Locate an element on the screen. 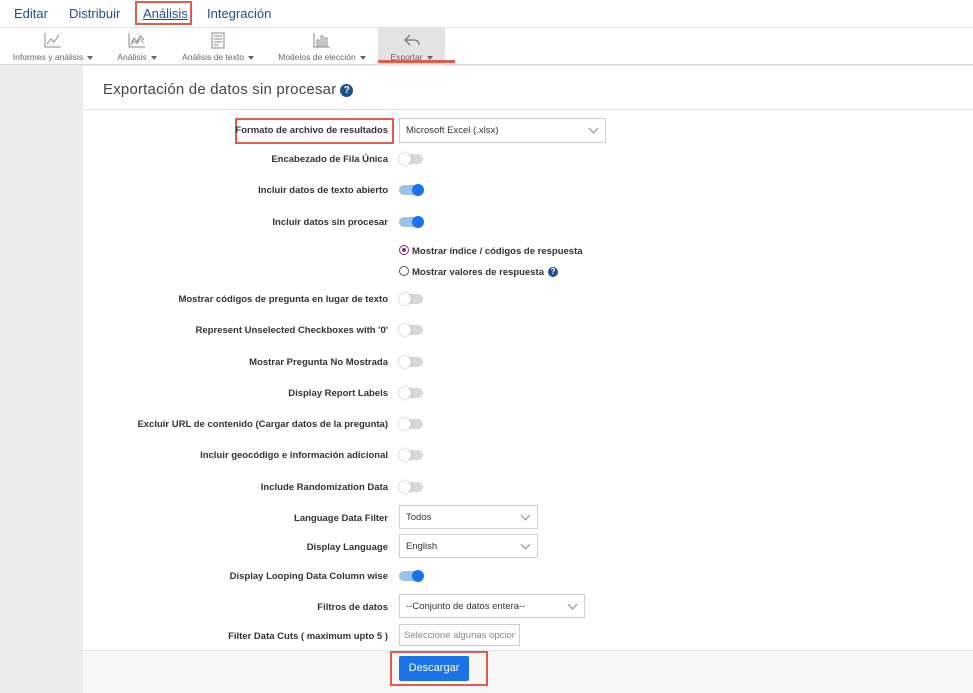 This screenshot has width=973, height=693. radio-values-button is located at coordinates (404, 271).